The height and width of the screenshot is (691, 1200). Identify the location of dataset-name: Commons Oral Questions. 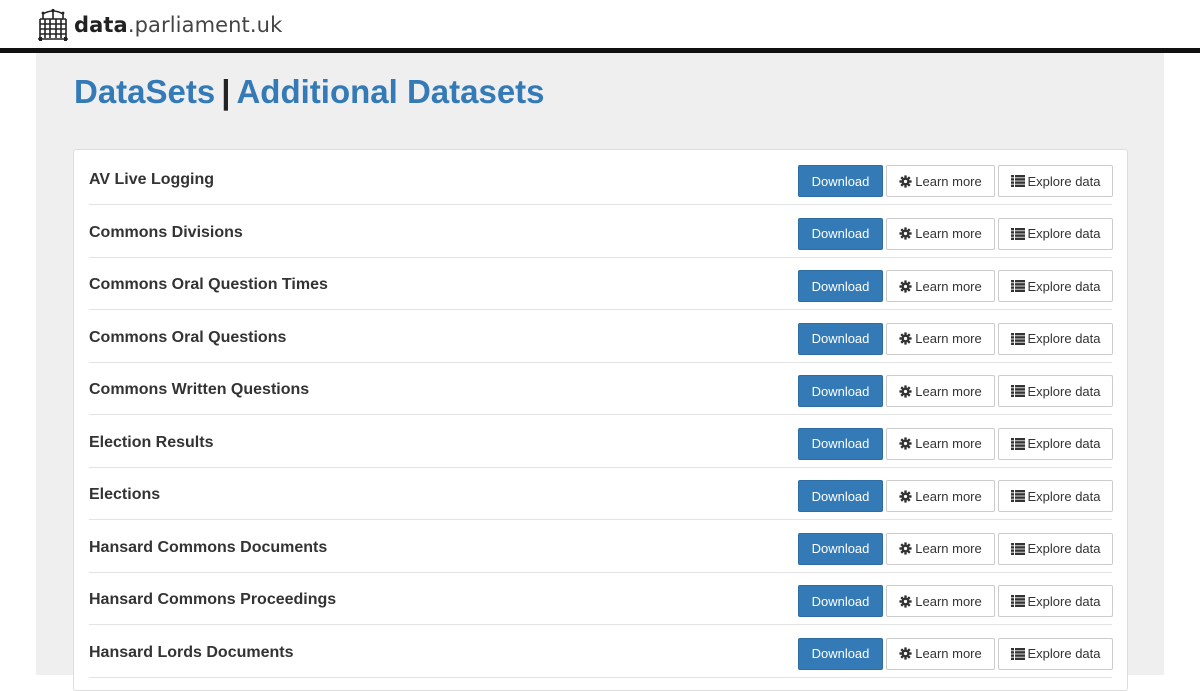
(188, 337).